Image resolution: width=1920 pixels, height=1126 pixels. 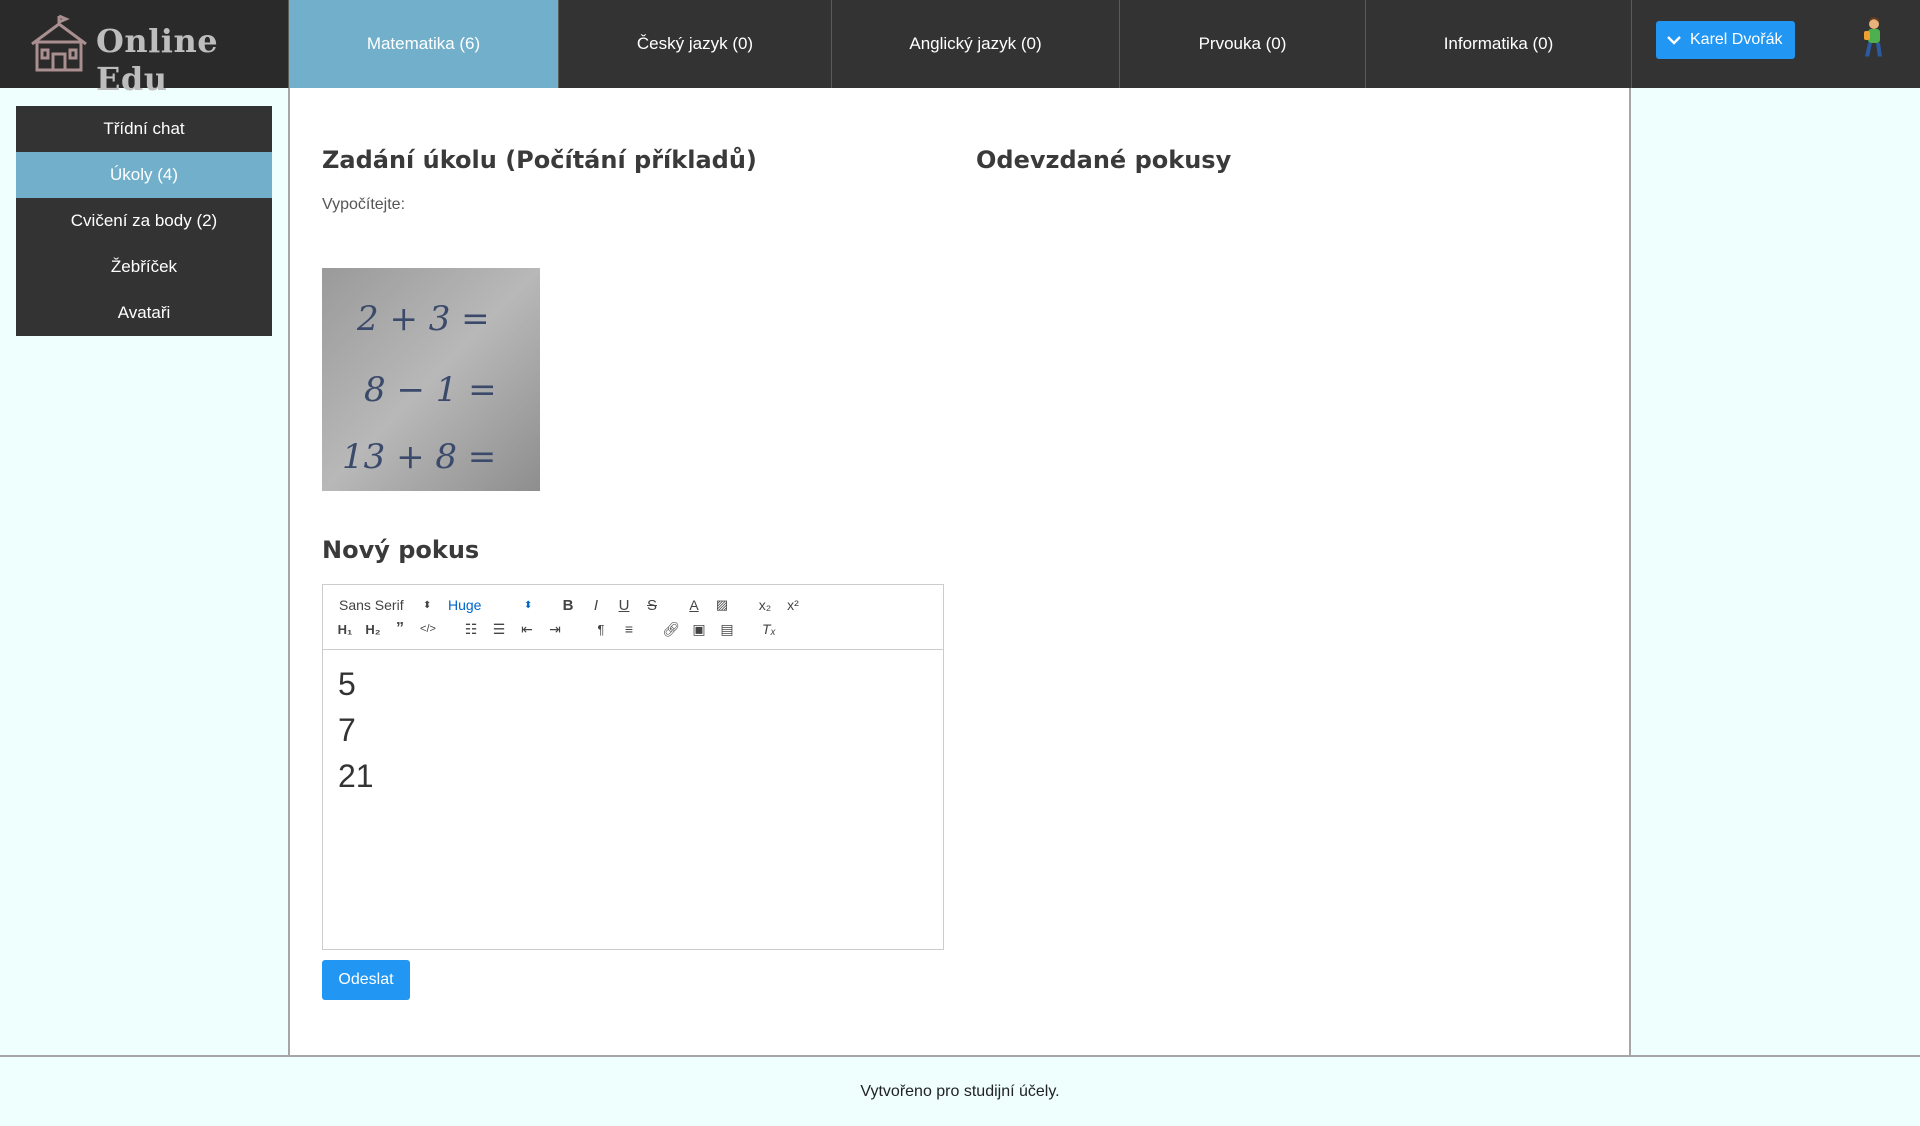 I want to click on bold-icon: B, so click(x=568, y=605).